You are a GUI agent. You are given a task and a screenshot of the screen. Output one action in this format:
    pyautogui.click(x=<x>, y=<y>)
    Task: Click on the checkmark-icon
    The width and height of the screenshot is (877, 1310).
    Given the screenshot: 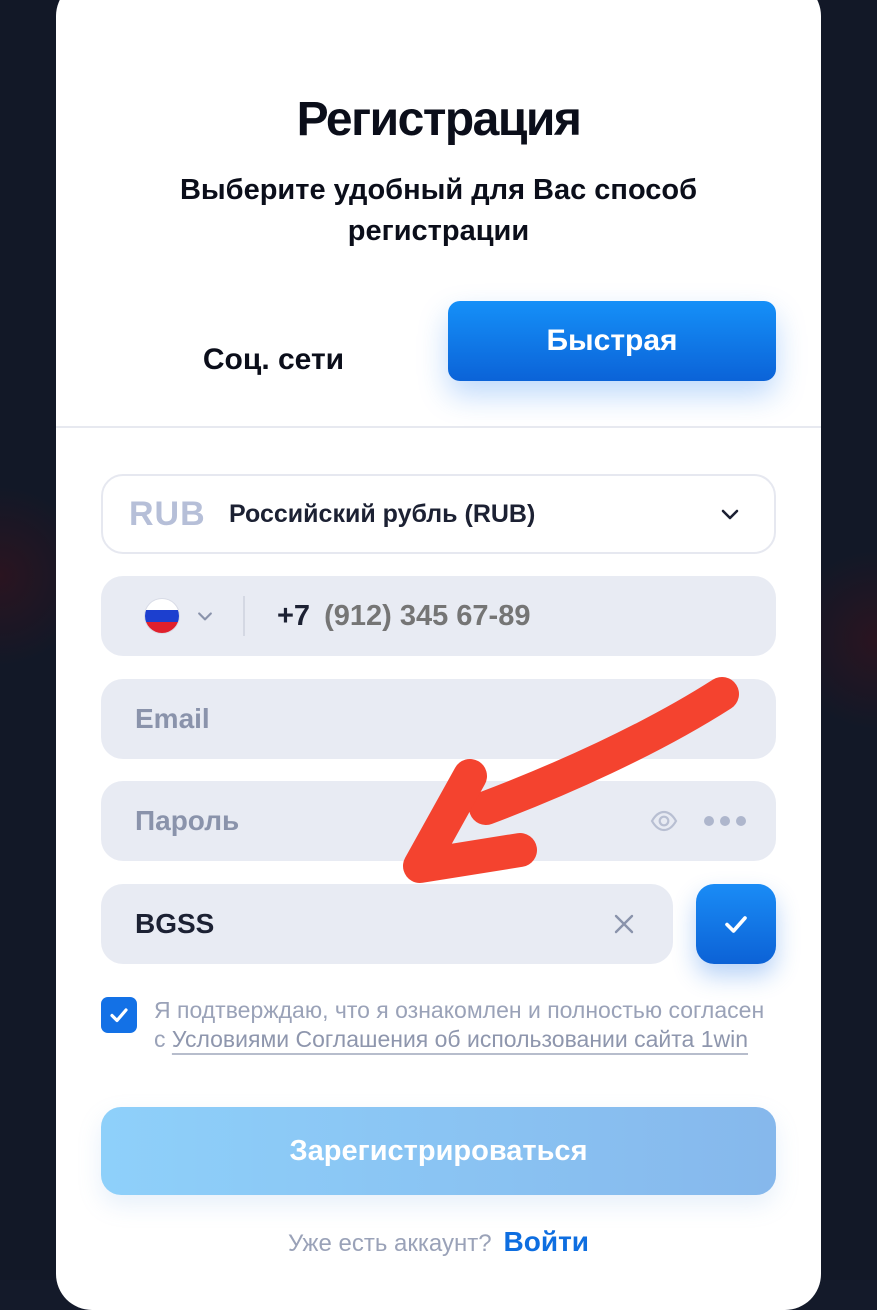 What is the action you would take?
    pyautogui.click(x=736, y=924)
    